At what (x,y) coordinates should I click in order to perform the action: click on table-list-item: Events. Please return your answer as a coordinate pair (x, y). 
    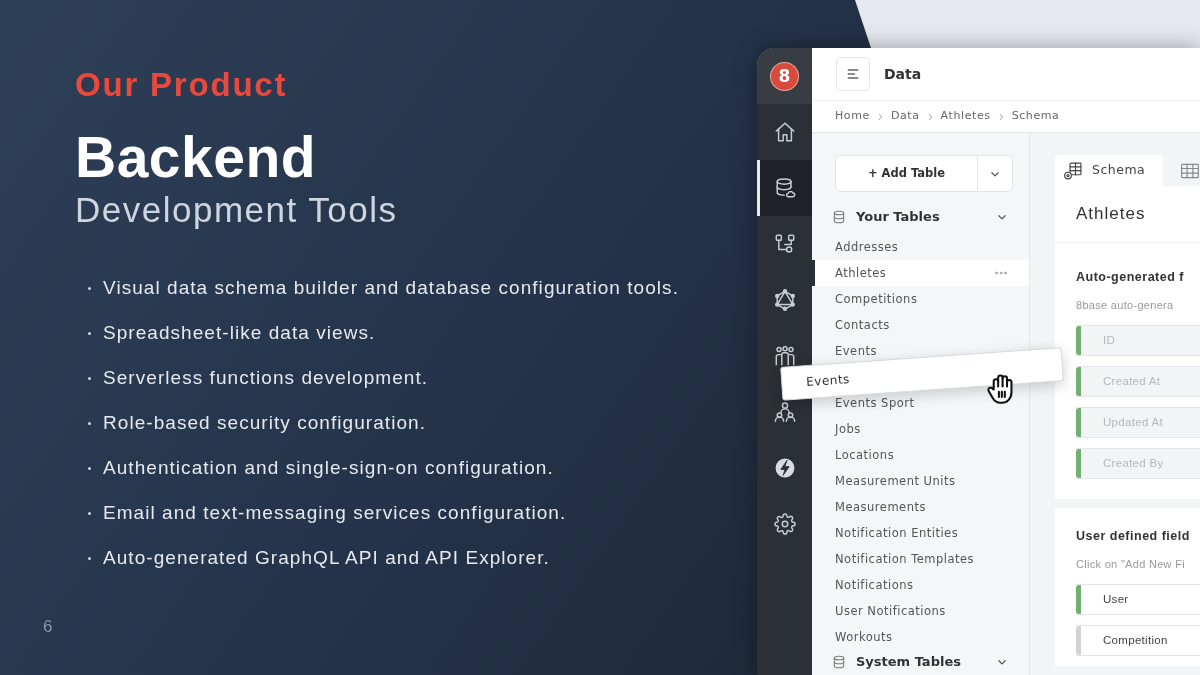
    Looking at the image, I should click on (856, 351).